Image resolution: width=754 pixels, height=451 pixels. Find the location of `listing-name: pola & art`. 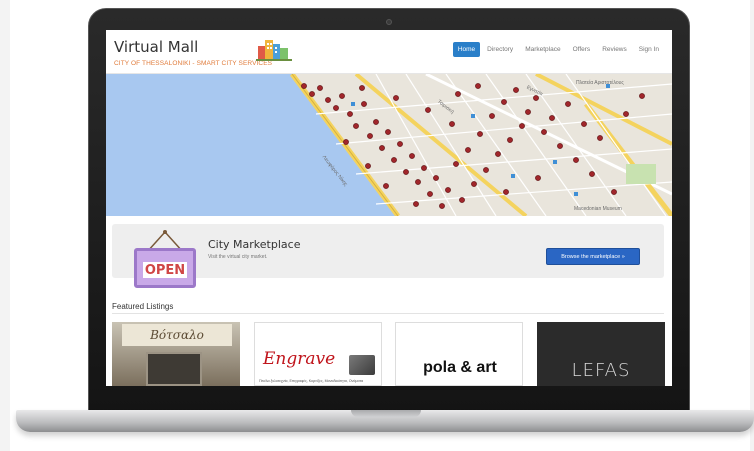

listing-name: pola & art is located at coordinates (460, 367).